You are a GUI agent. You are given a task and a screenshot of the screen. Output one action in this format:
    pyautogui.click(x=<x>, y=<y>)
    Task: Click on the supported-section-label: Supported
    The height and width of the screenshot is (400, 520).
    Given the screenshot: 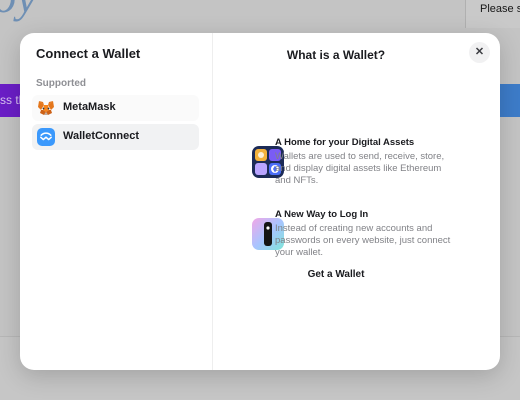 What is the action you would take?
    pyautogui.click(x=61, y=83)
    